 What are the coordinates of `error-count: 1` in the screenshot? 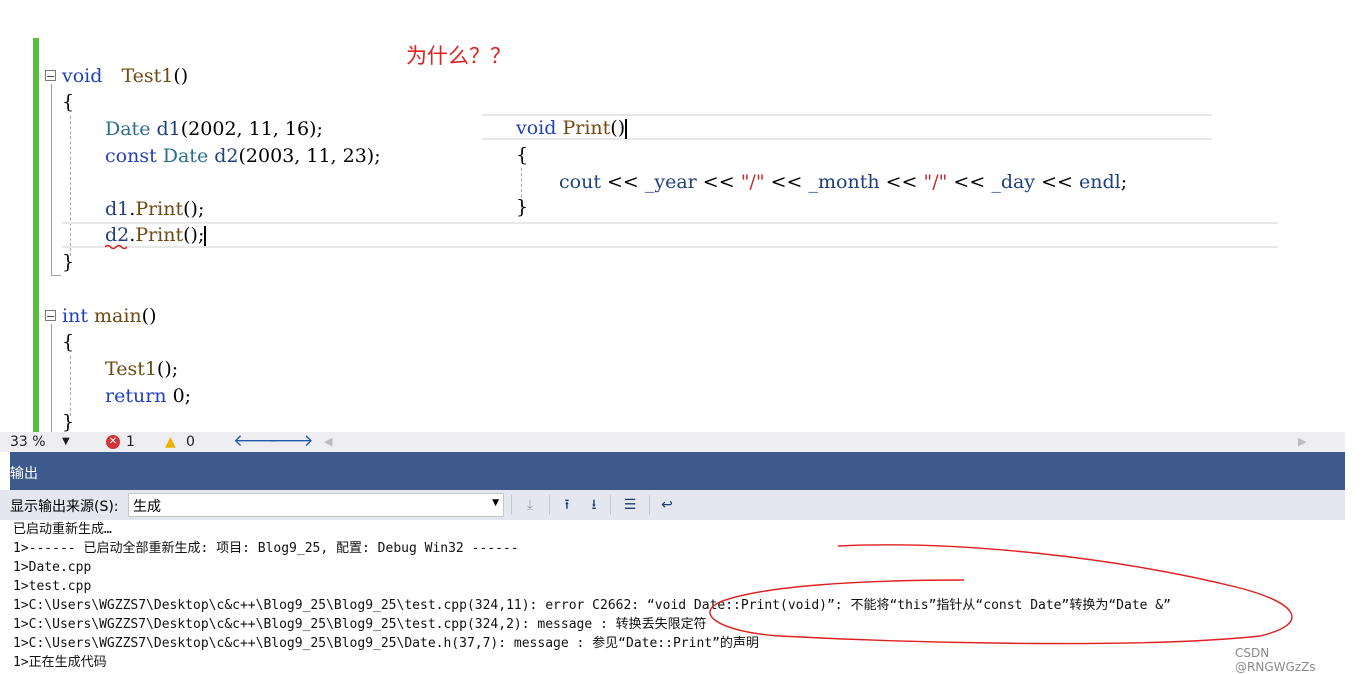 It's located at (130, 442).